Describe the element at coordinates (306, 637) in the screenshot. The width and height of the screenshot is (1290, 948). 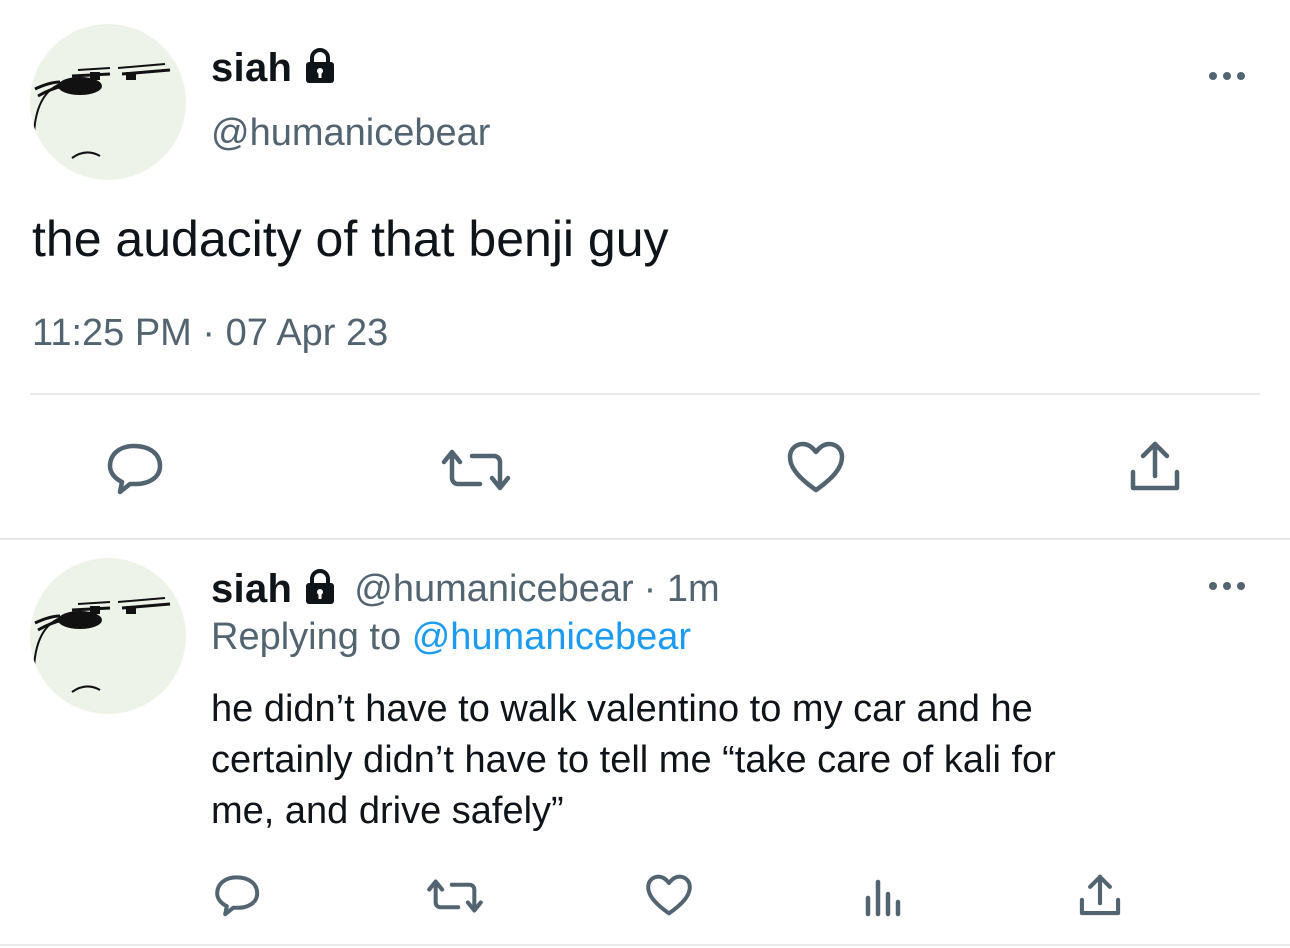
I see `replying-prefix: Replying to` at that location.